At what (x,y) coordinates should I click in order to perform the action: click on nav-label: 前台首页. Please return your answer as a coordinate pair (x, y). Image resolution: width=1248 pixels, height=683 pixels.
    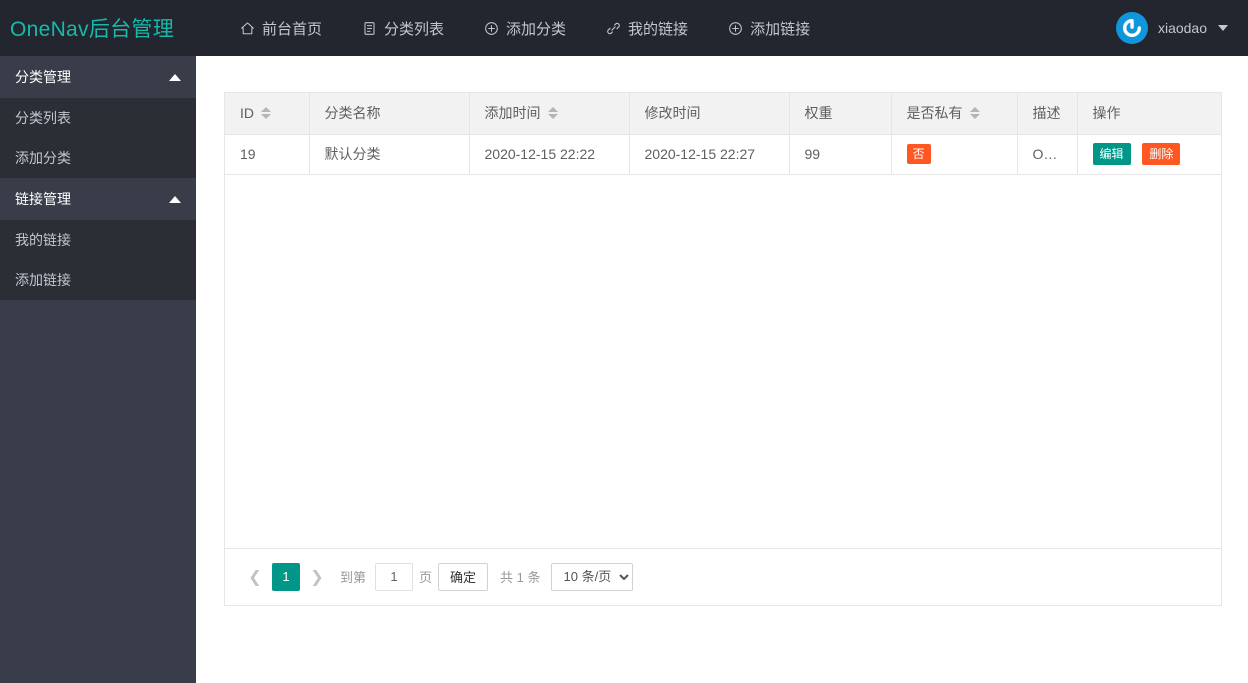
    Looking at the image, I should click on (292, 29).